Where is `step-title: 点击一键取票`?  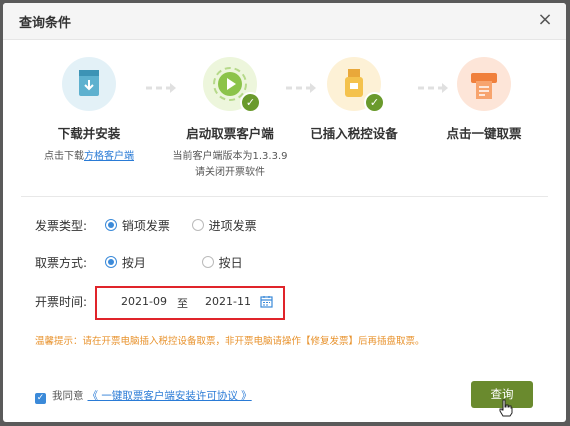
step-title: 点击一键取票 is located at coordinates (484, 133).